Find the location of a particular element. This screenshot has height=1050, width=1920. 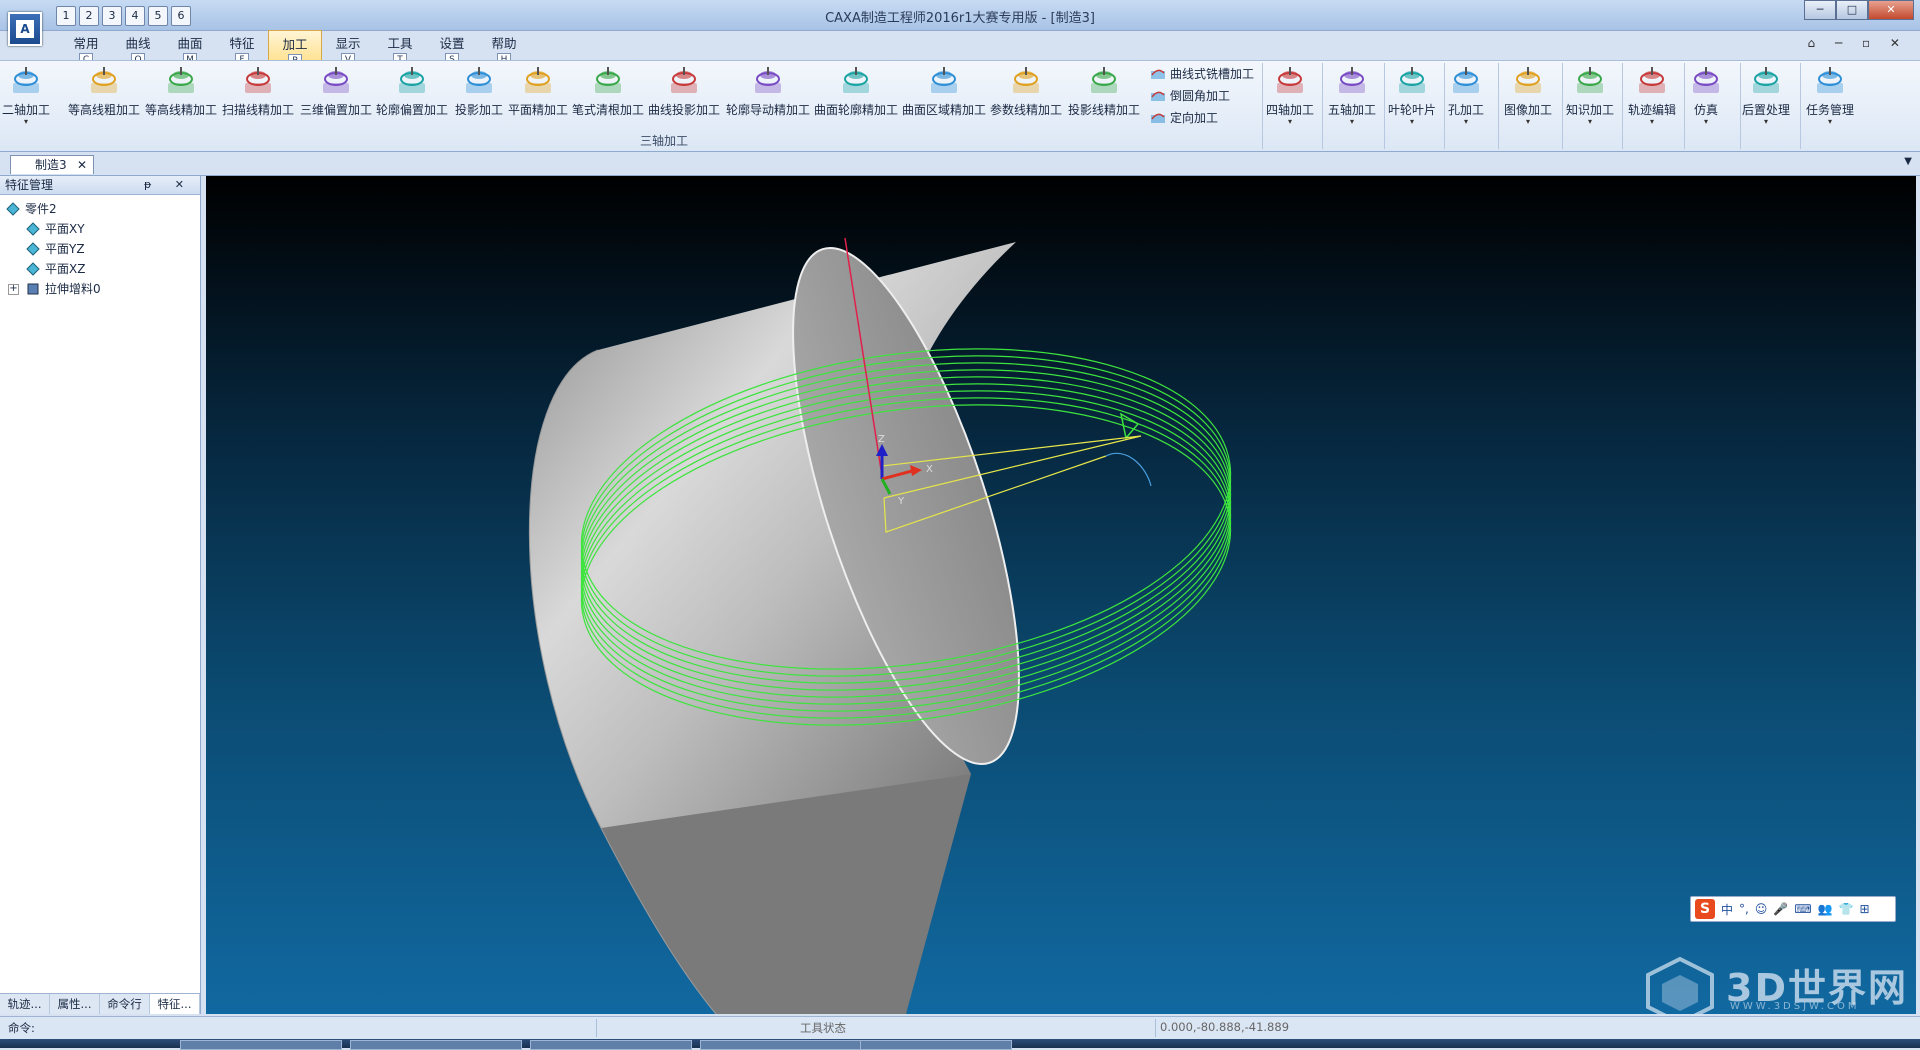

ribbon-button: 五轴加工 ▾ is located at coordinates (1352, 94).